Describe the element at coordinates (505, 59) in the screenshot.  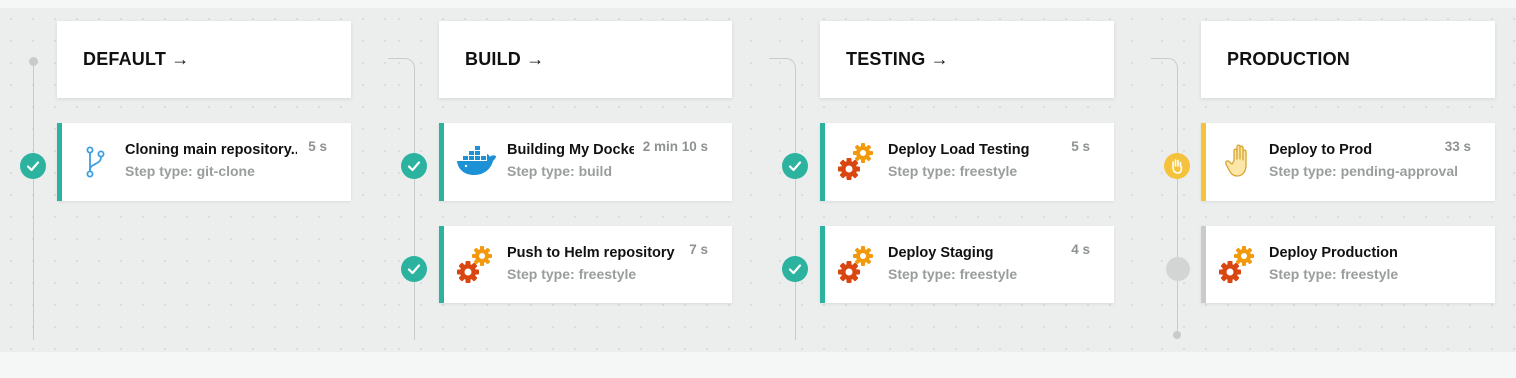
I see `stage-title: BUILD →` at that location.